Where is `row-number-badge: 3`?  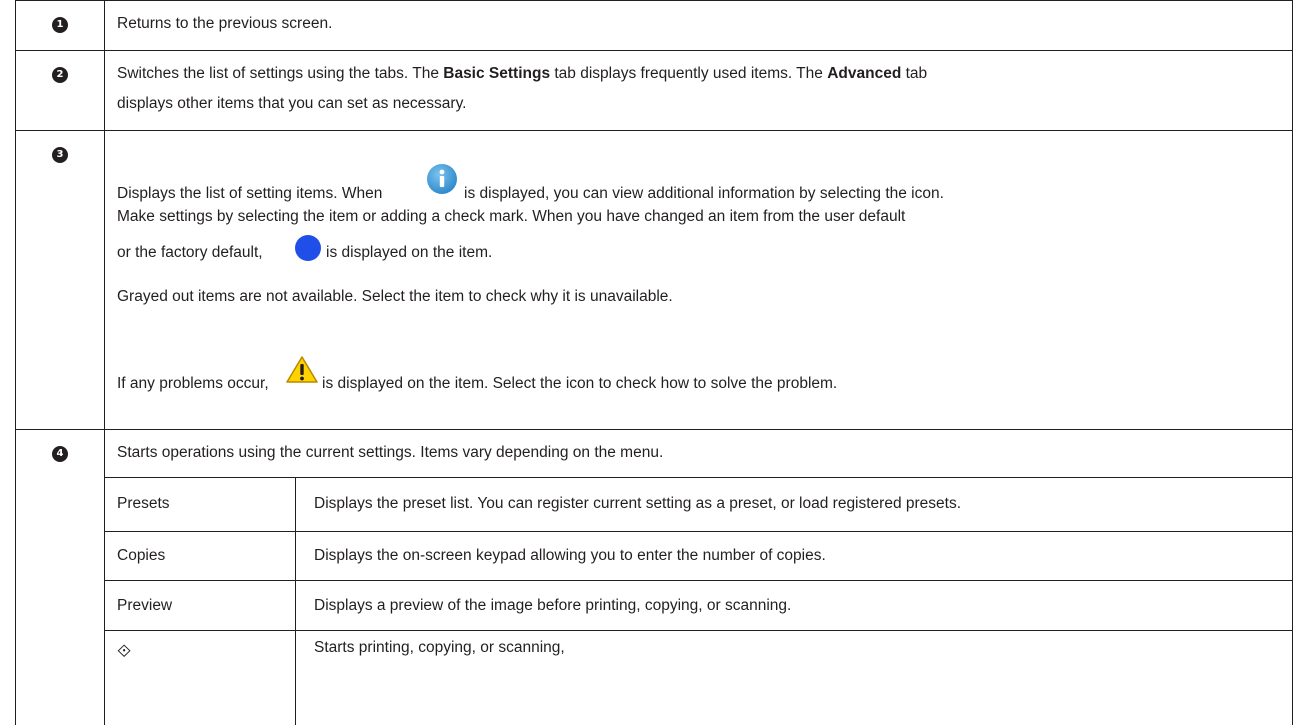
row-number-badge: 3 is located at coordinates (60, 155).